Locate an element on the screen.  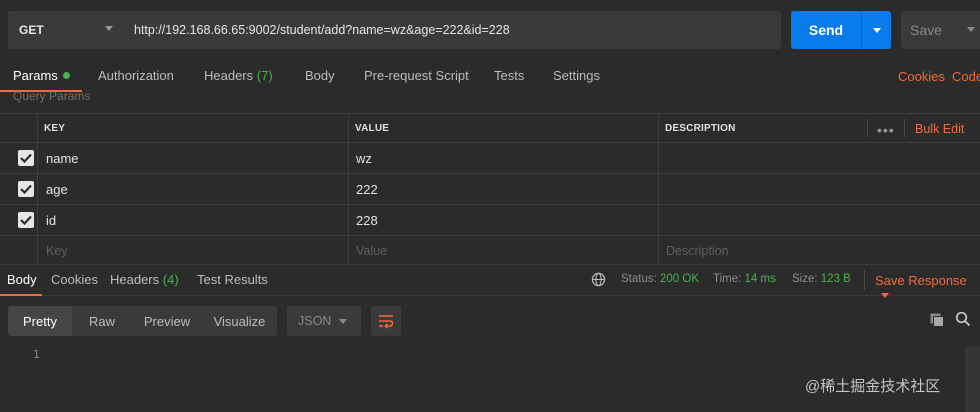
table-row: name wz is located at coordinates (490, 158).